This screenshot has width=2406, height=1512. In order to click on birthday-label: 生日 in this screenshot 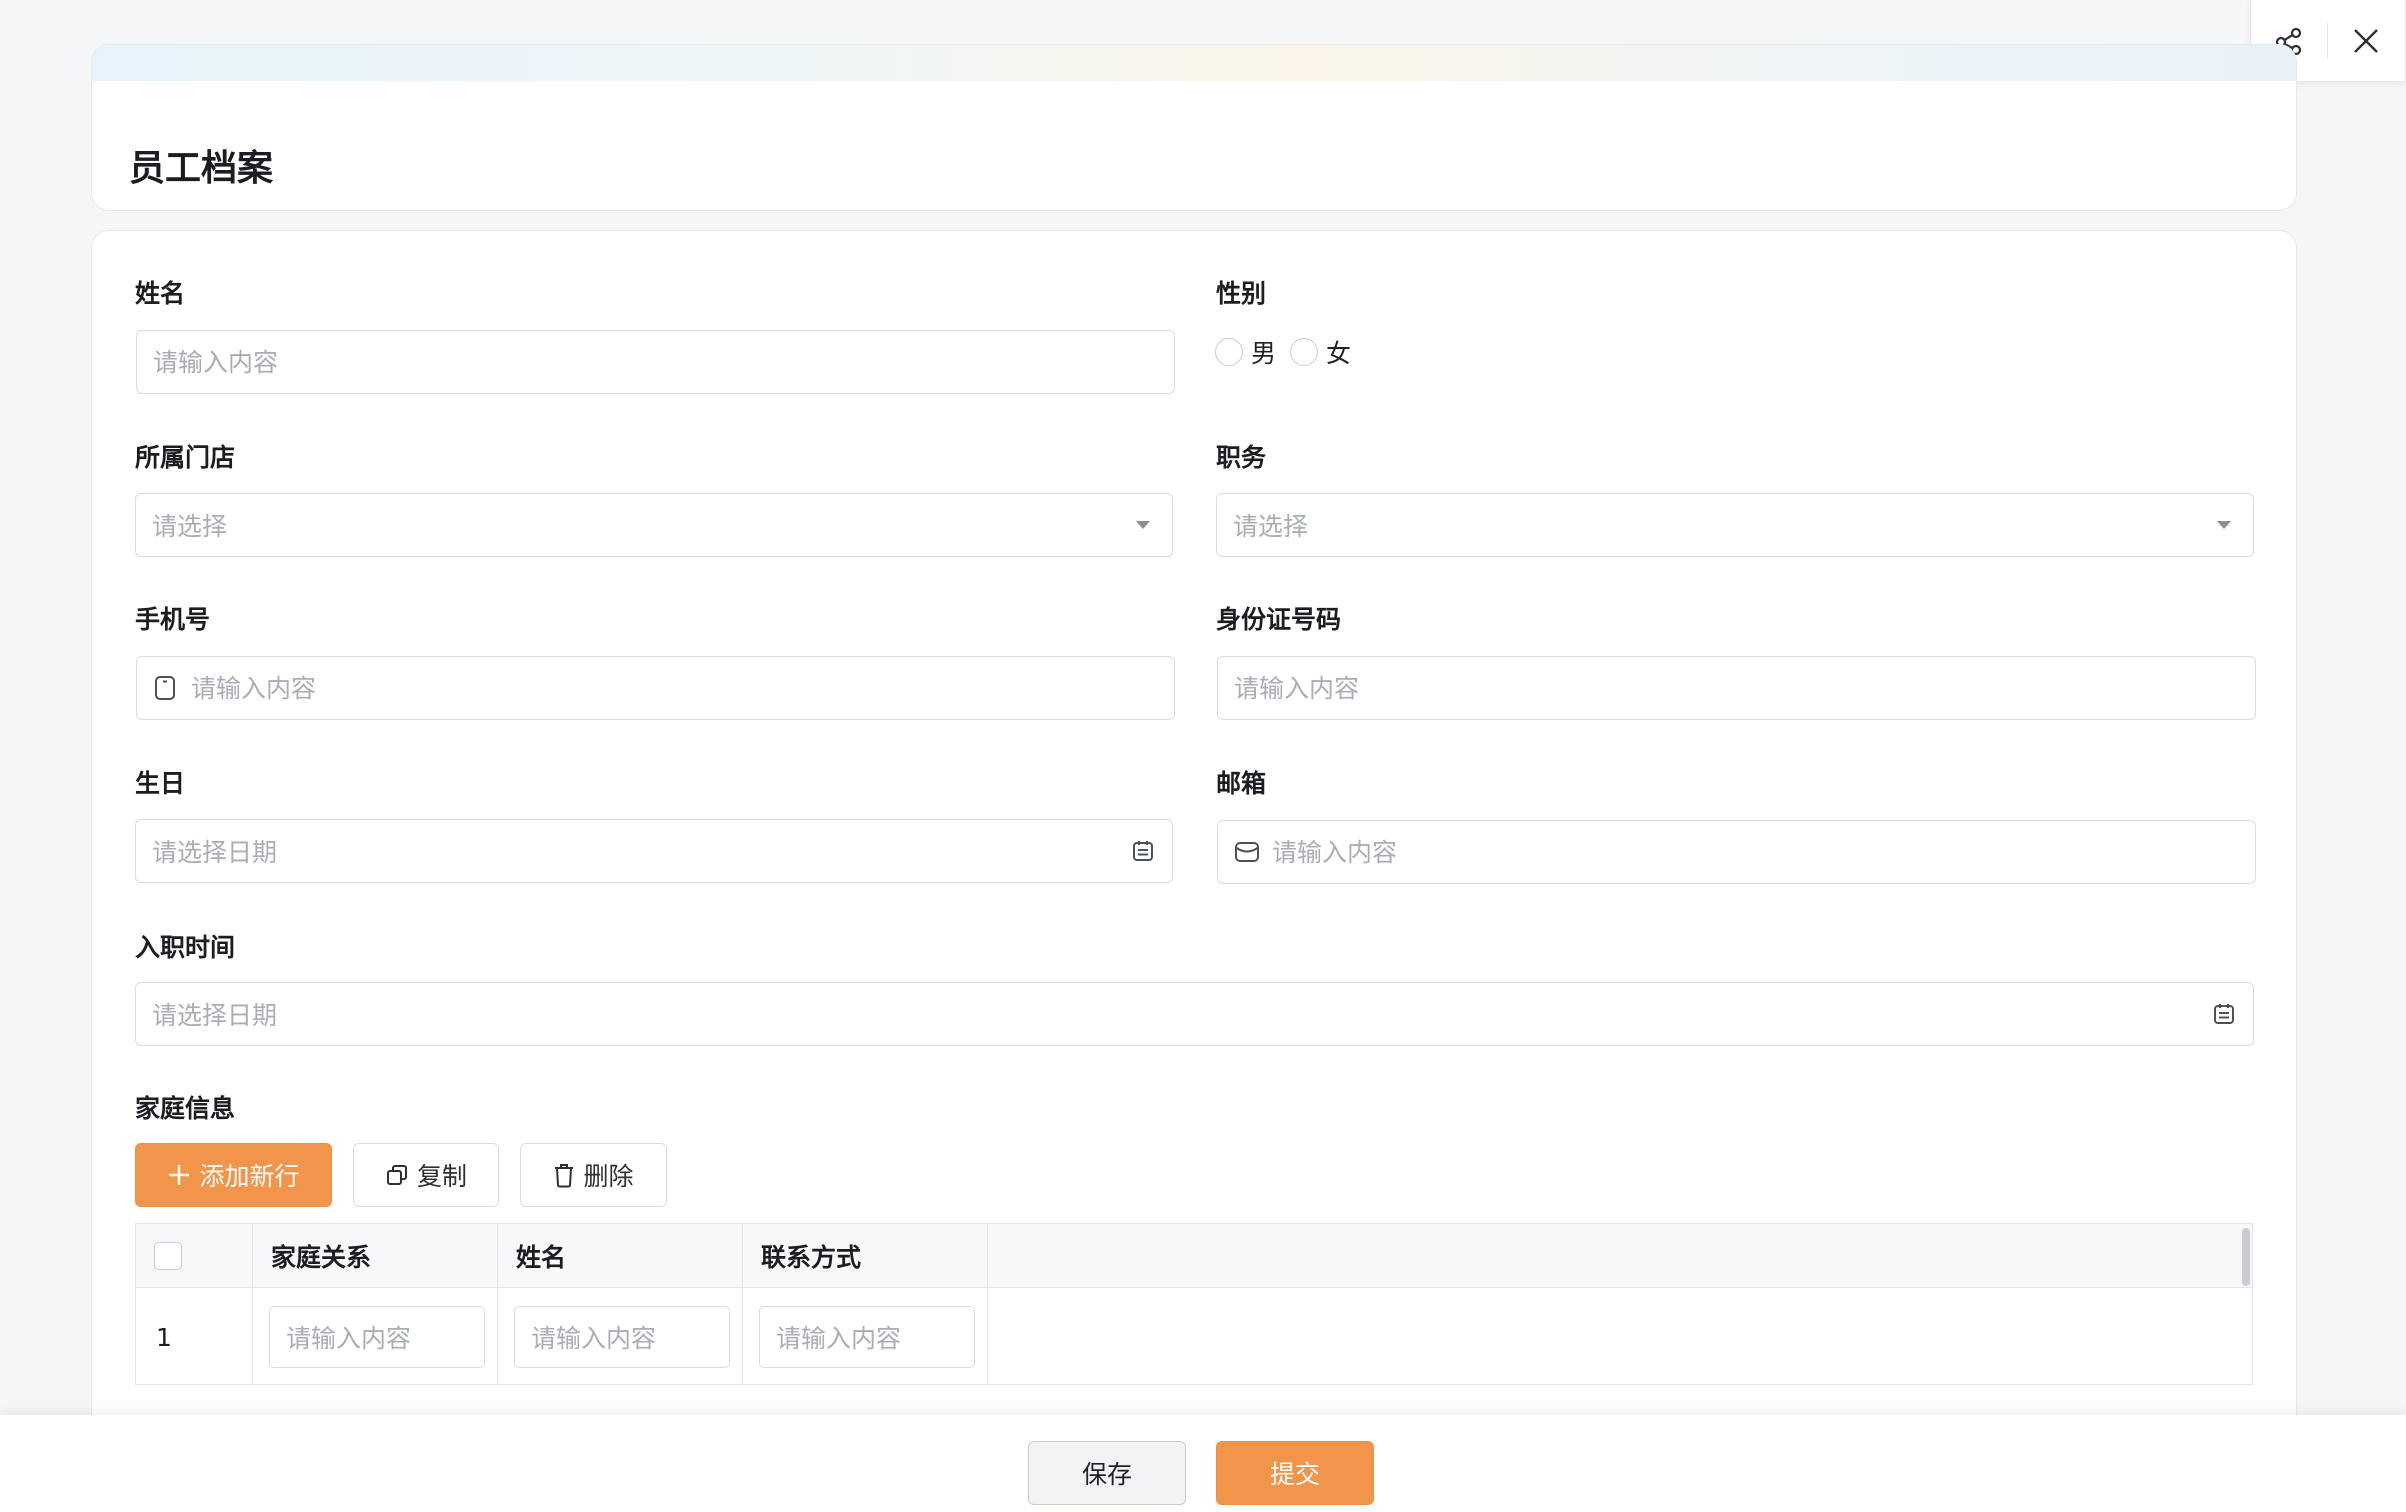, I will do `click(160, 783)`.